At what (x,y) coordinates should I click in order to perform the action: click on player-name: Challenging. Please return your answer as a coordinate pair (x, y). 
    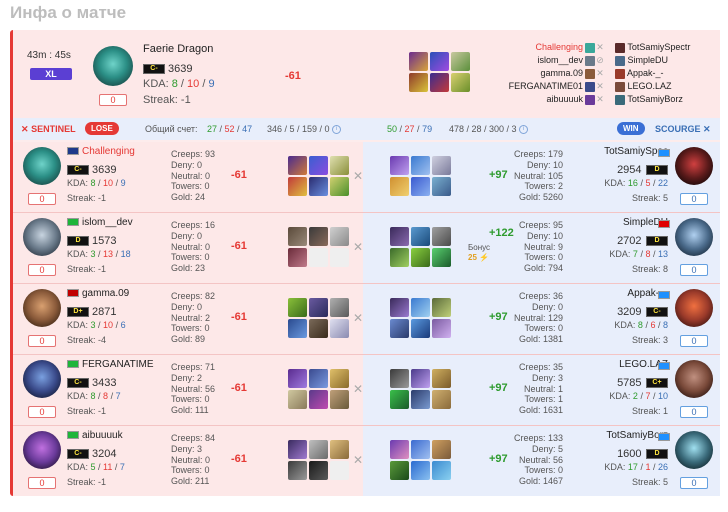
    Looking at the image, I should click on (114, 151).